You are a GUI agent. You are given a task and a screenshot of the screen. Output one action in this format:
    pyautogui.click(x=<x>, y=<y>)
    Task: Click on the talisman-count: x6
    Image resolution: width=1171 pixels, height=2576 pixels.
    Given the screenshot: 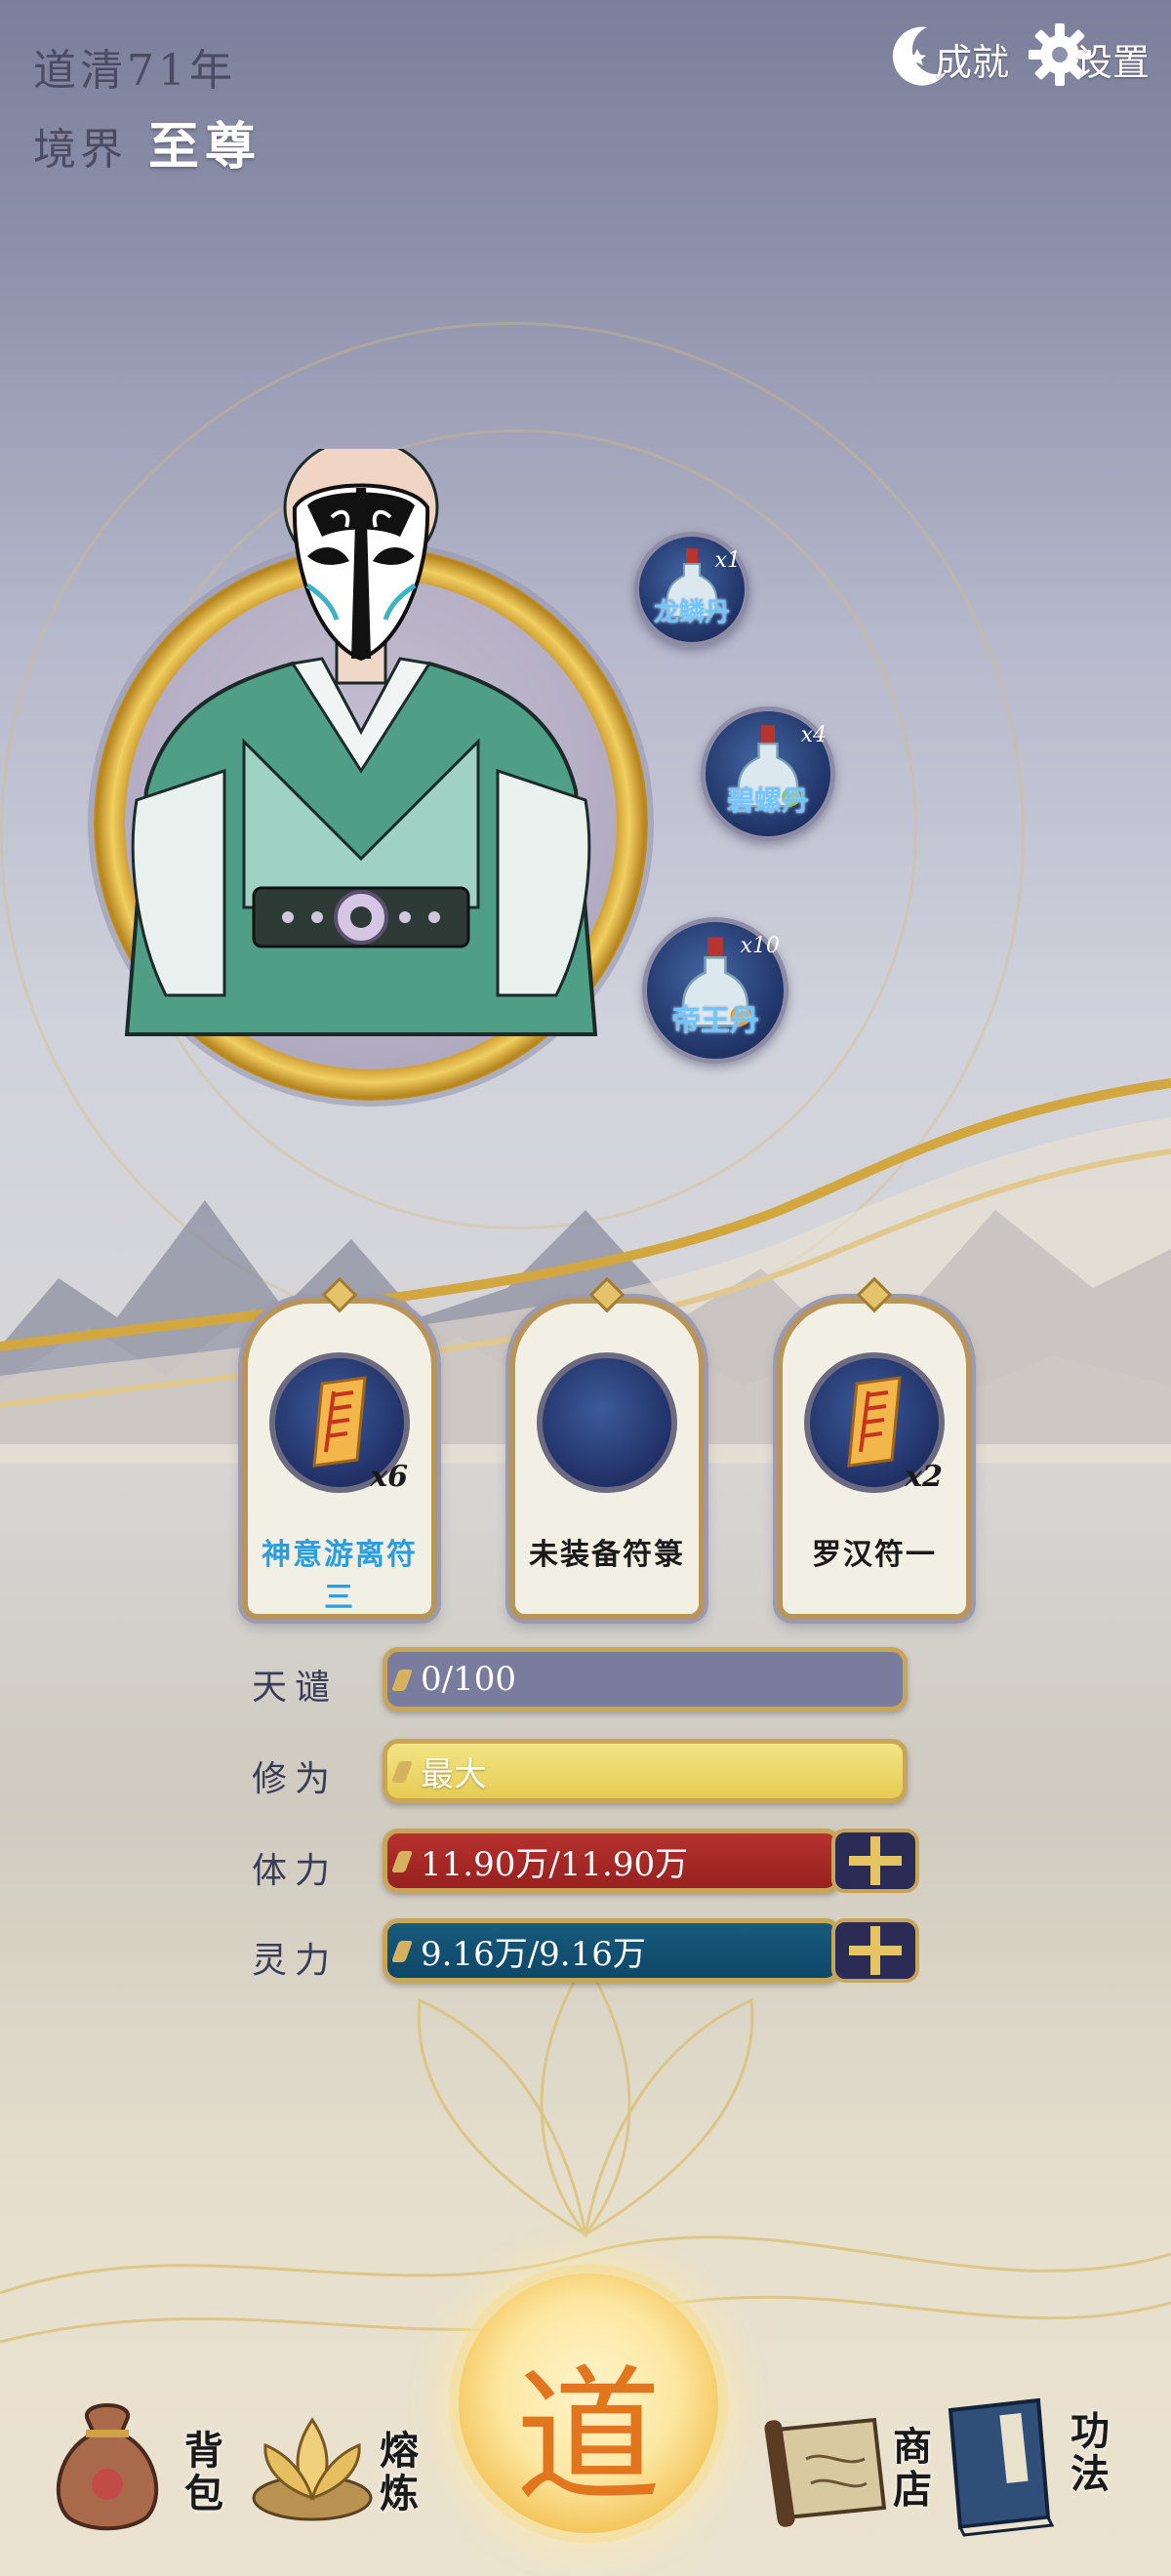 What is the action you would take?
    pyautogui.click(x=389, y=1477)
    